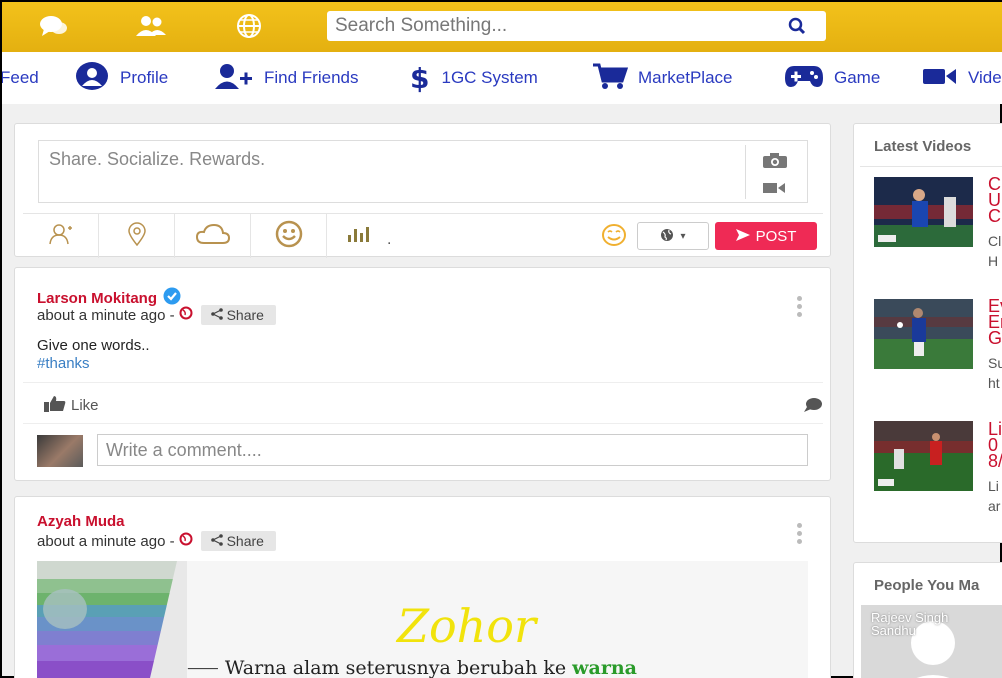  Describe the element at coordinates (547, 26) in the screenshot. I see `search-input` at that location.